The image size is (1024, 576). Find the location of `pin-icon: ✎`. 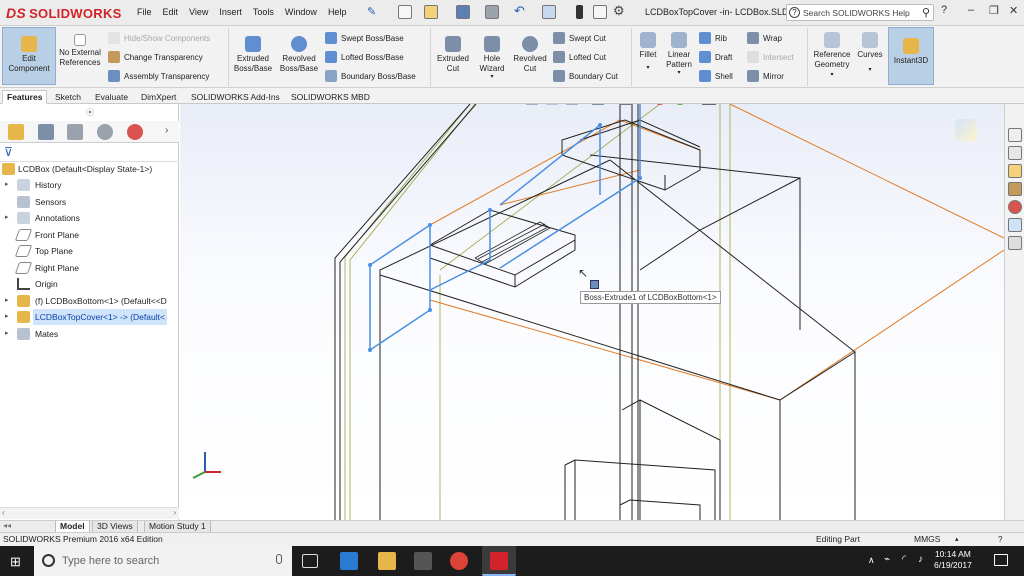

pin-icon: ✎ is located at coordinates (371, 11).